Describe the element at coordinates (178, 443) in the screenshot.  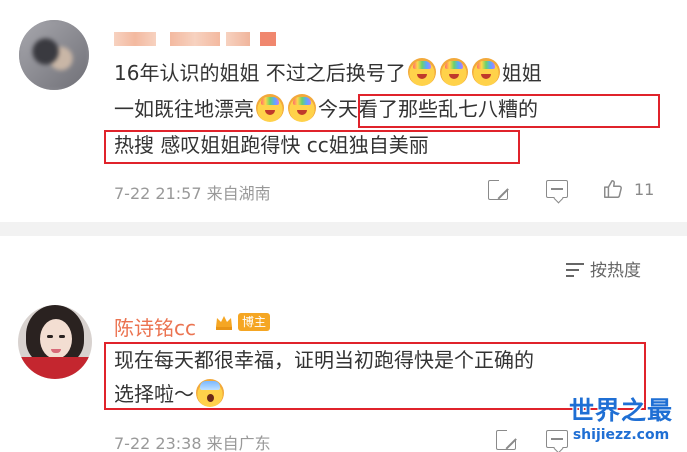
I see `comment-time: 23:38` at that location.